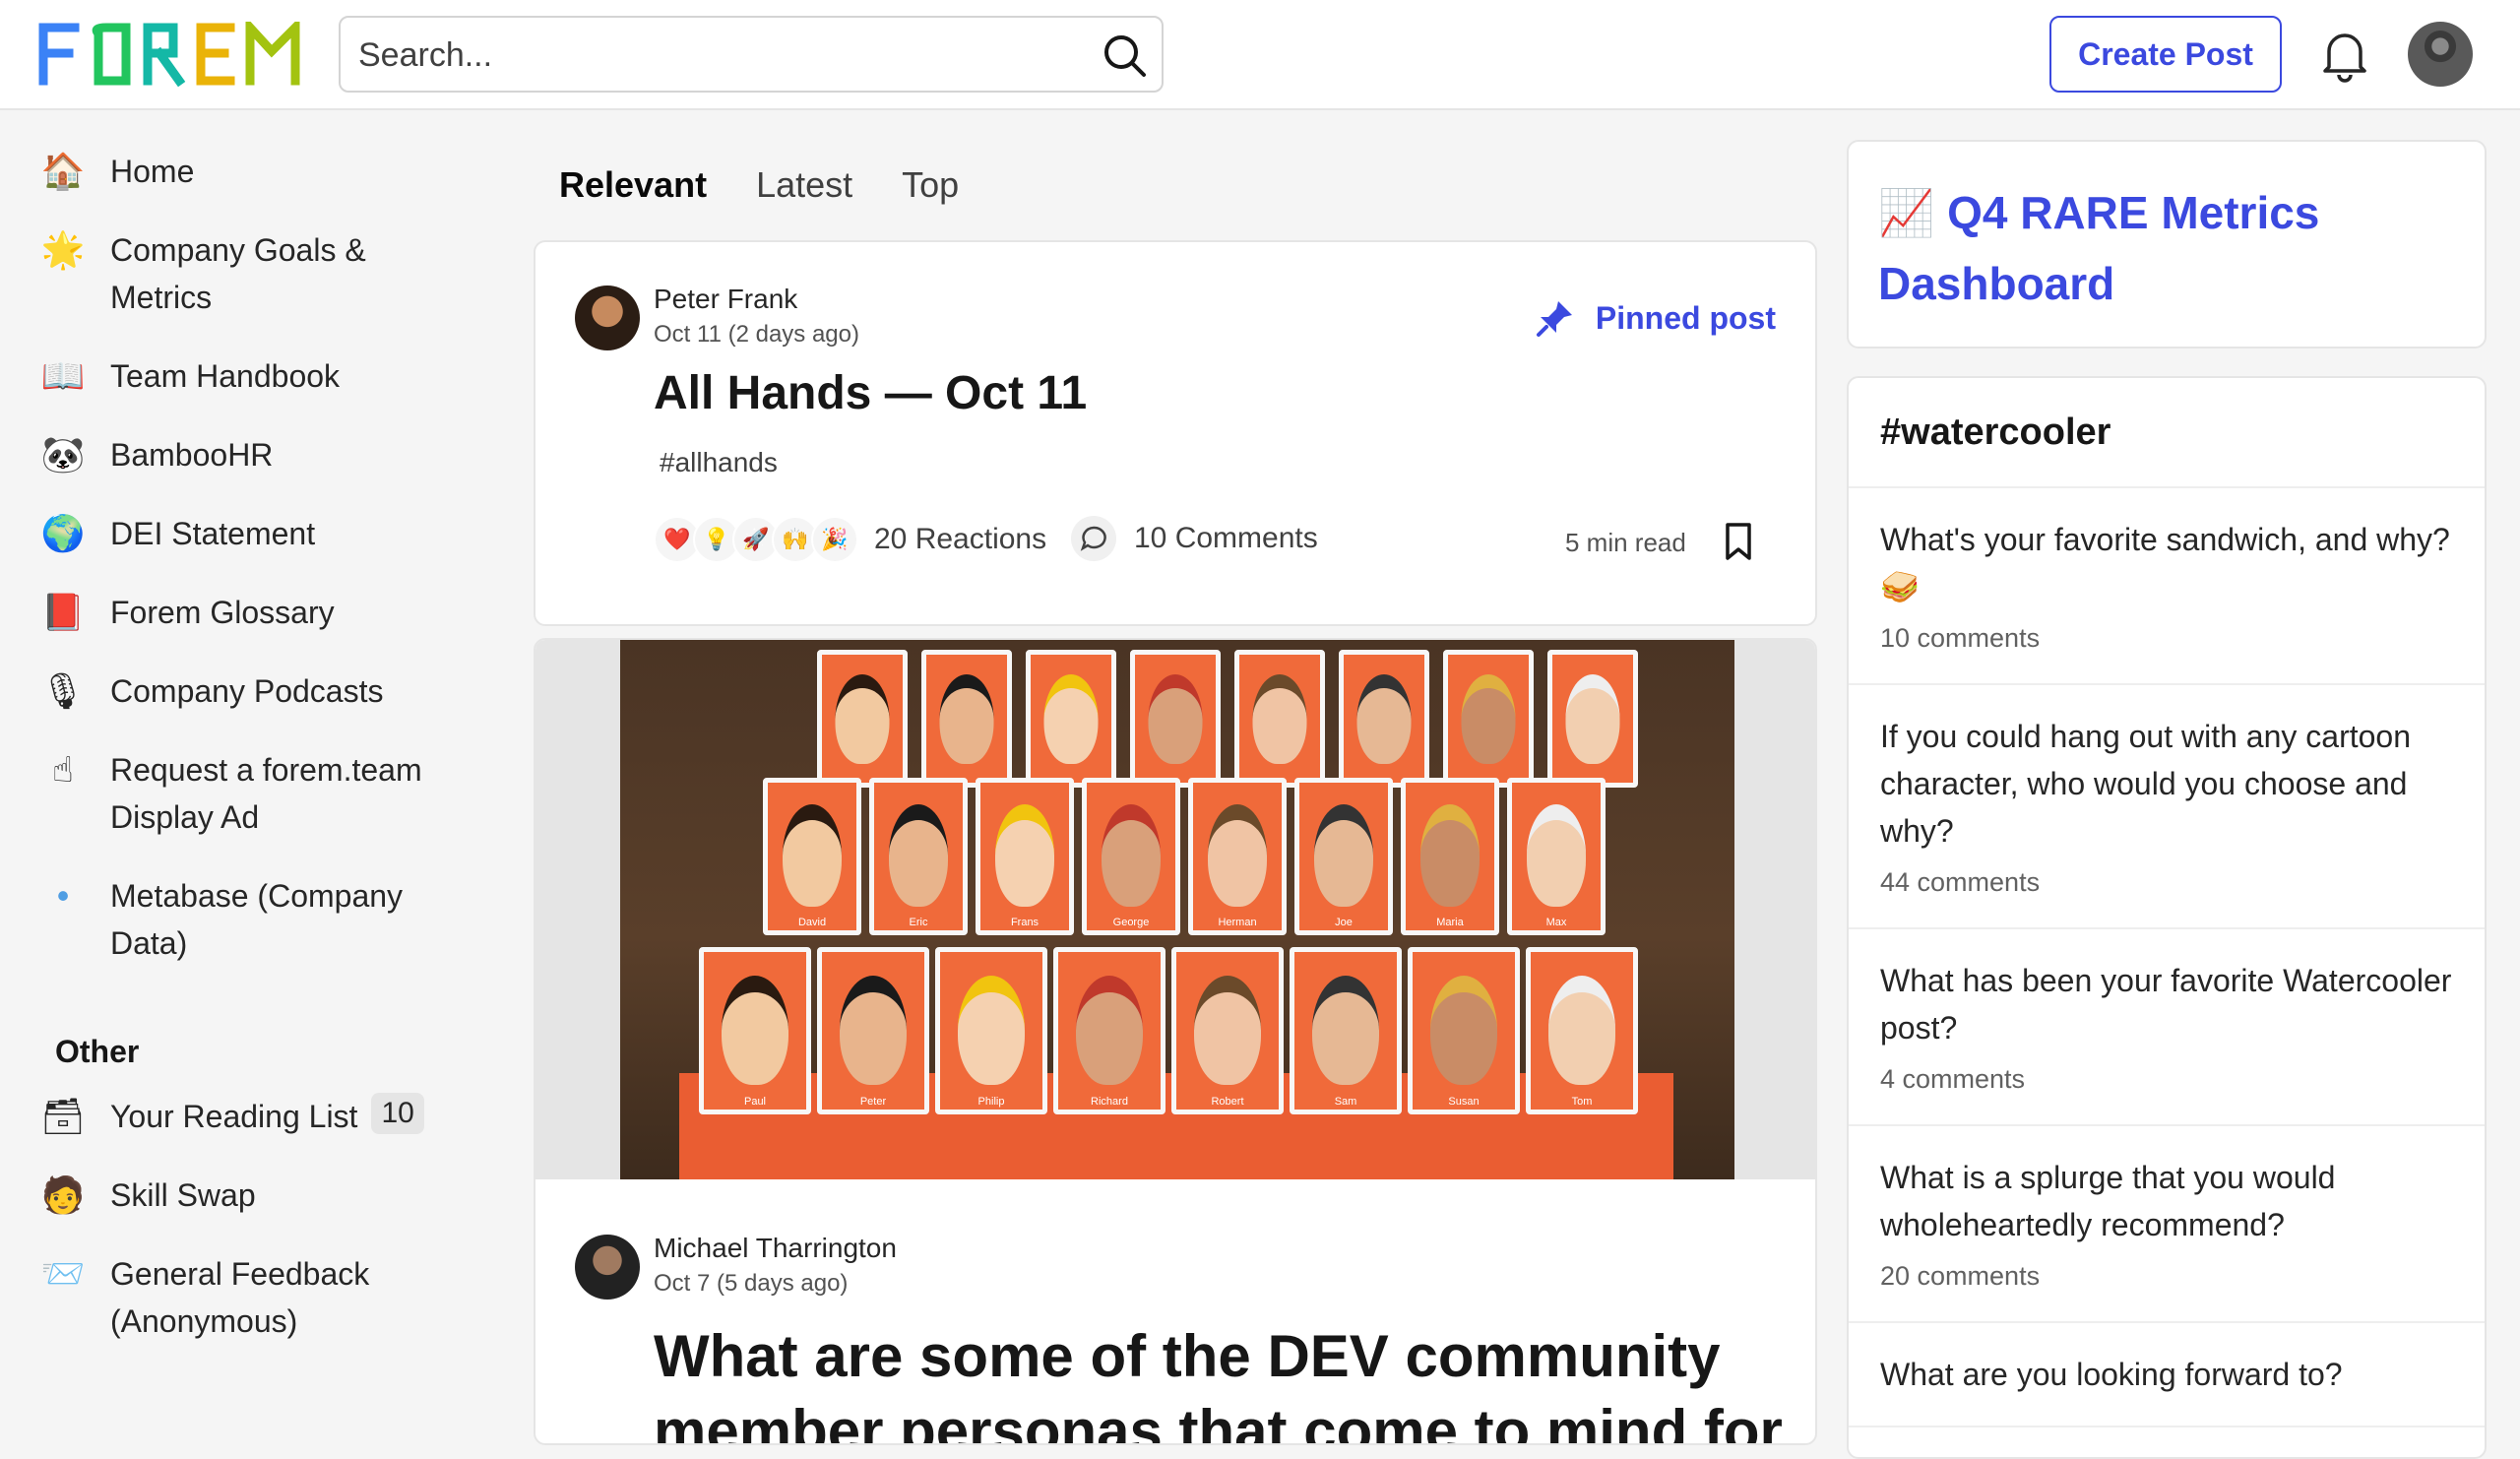 The image size is (2520, 1459). I want to click on sidebar-item-bamboohr: 🐼 BambooHR, so click(258, 470).